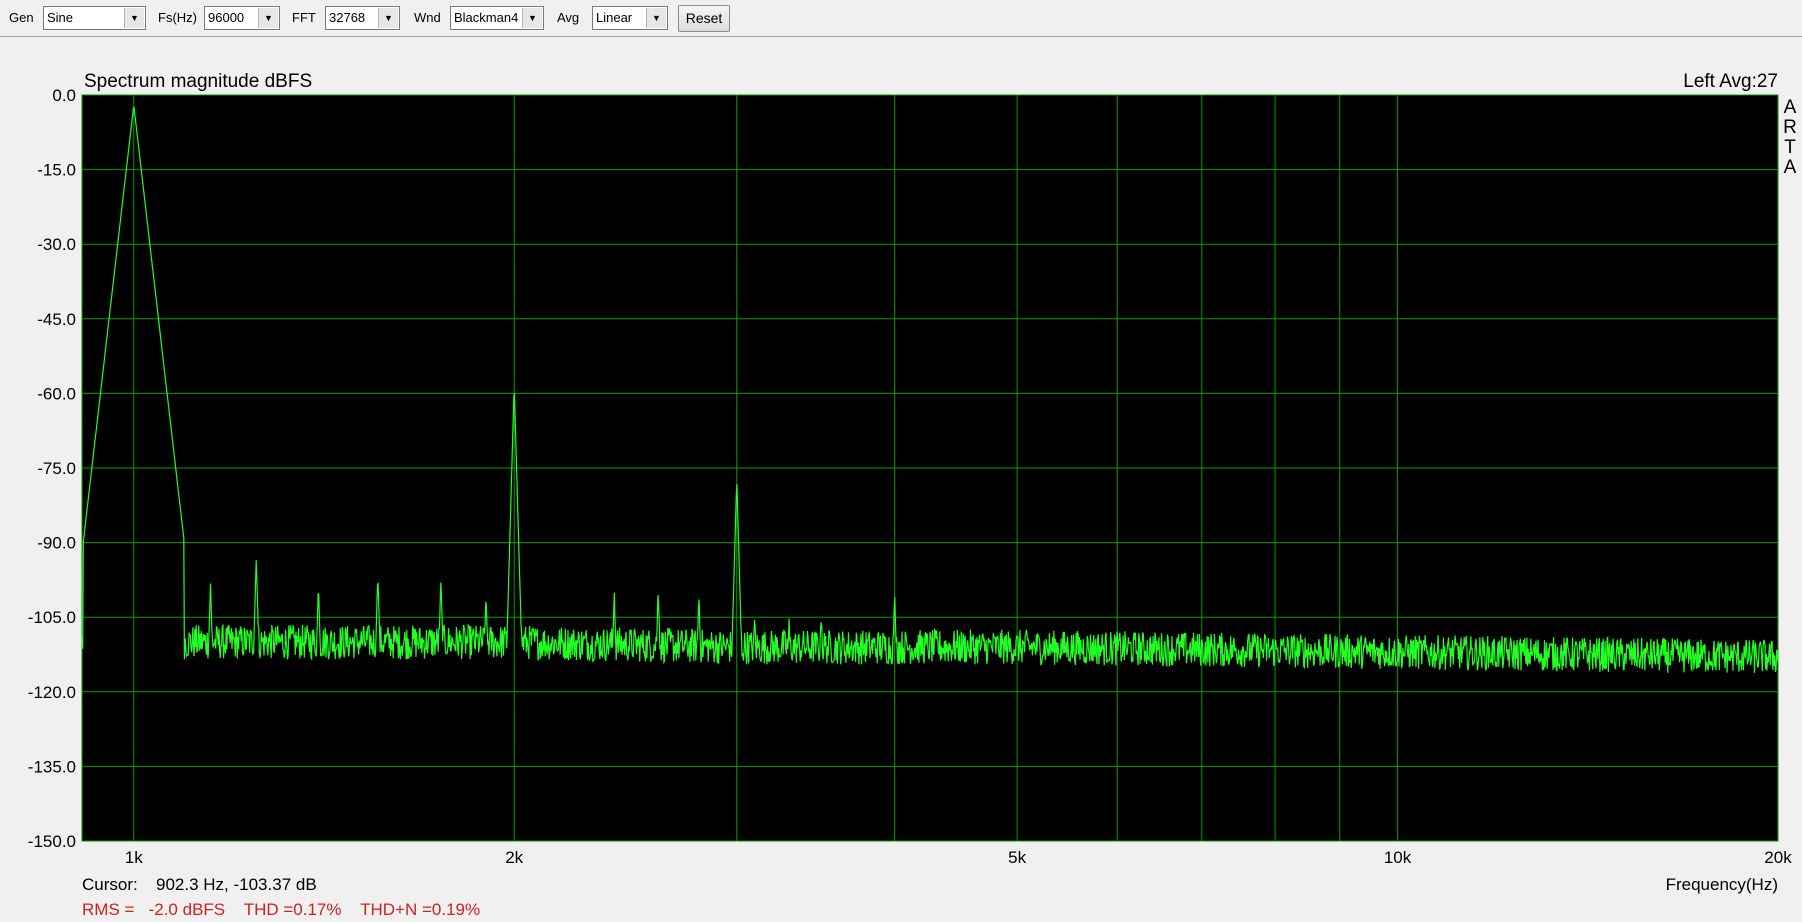 This screenshot has width=1802, height=922. I want to click on fs-label: Fs(Hz), so click(177, 17).